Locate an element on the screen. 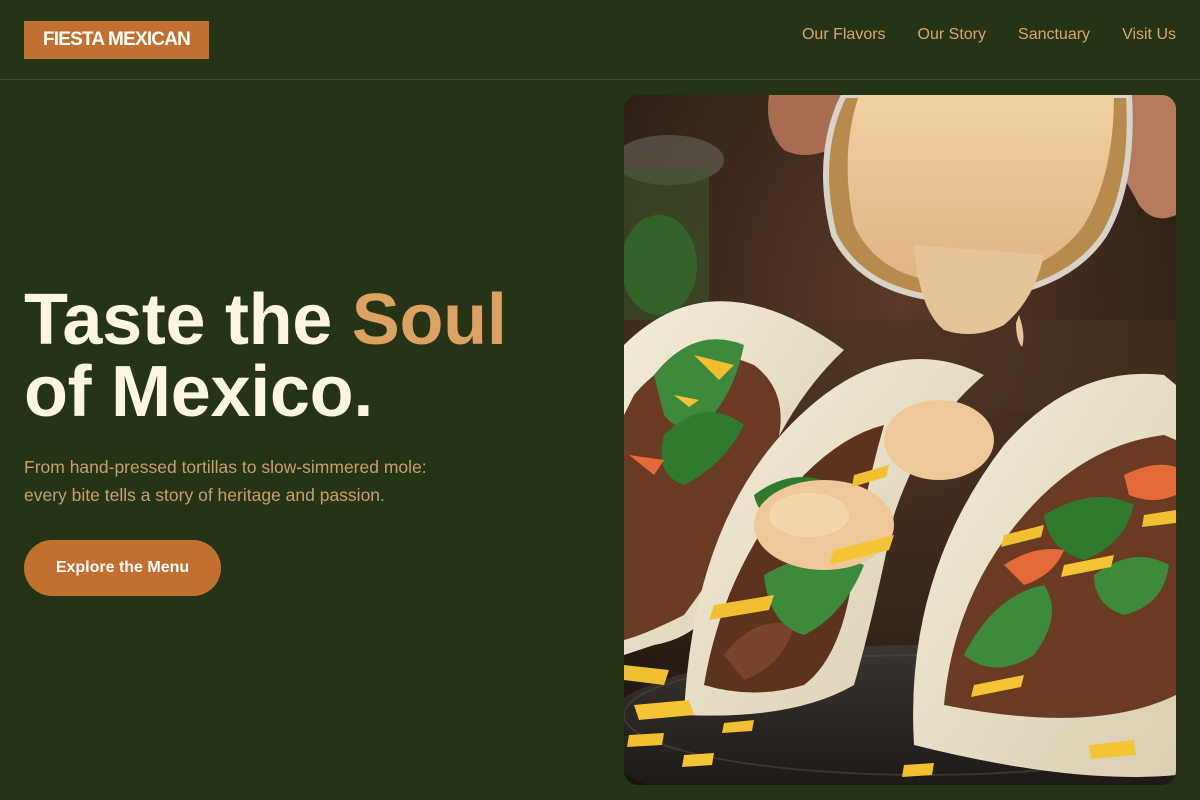 The height and width of the screenshot is (800, 1200). hero-title: Taste the Soul of Mexico. is located at coordinates (265, 356).